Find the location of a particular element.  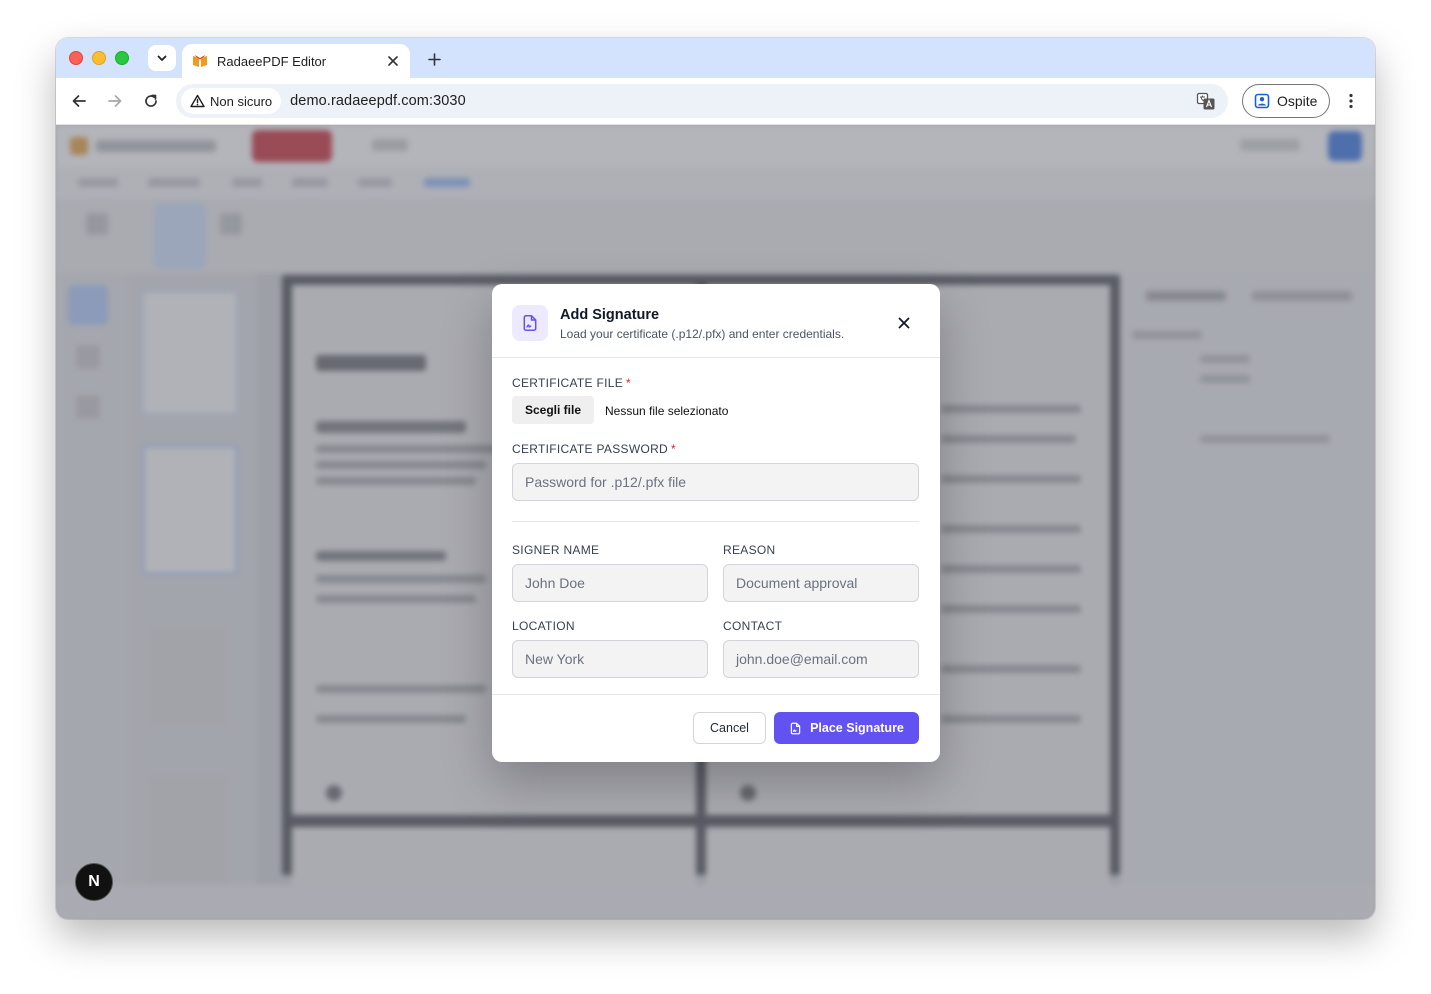

security-label: Non sicuro is located at coordinates (241, 101).